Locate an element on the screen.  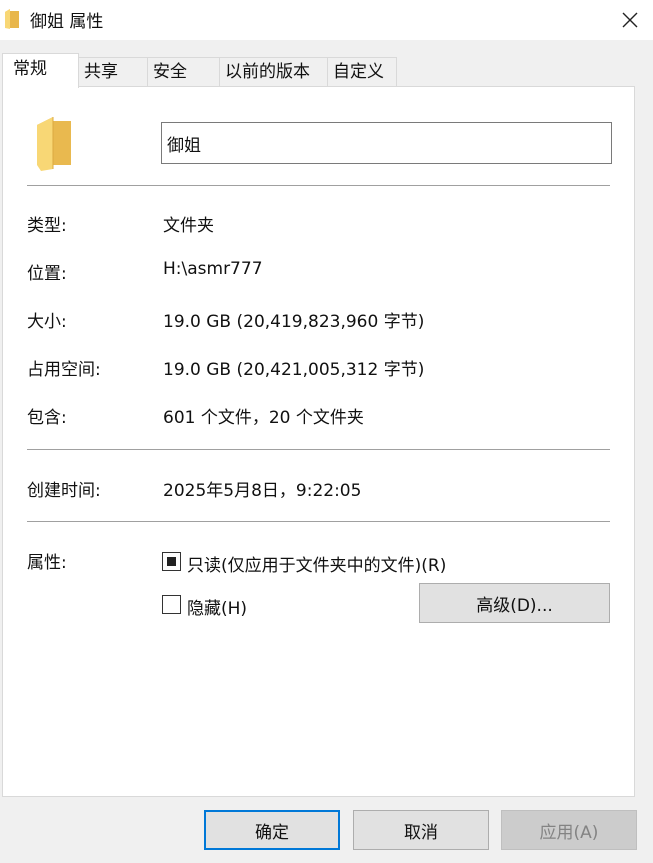
size-value: 19.0 GB (20,419,823,960 字节) is located at coordinates (294, 322).